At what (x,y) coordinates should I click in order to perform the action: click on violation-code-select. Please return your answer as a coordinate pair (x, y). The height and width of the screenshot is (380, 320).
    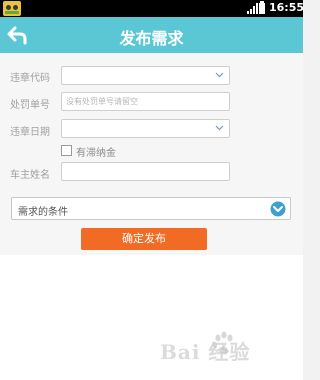
    Looking at the image, I should click on (145, 75).